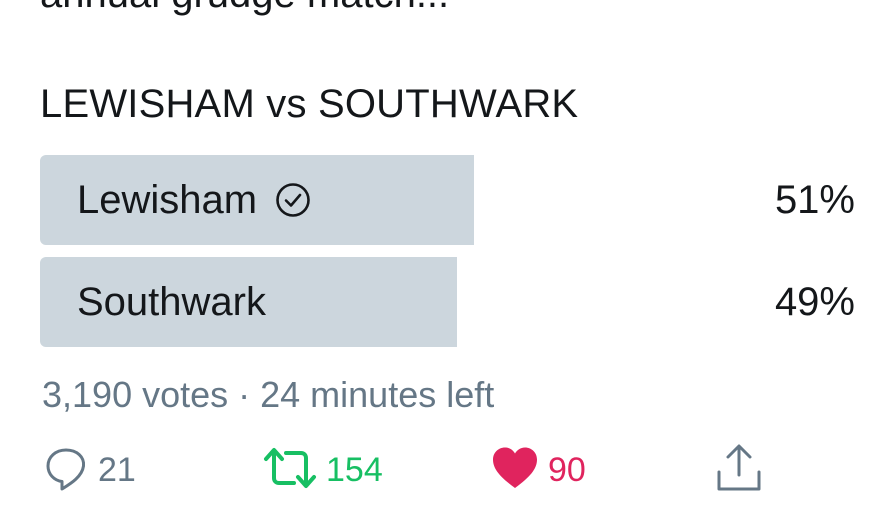 This screenshot has height=505, width=870. I want to click on poll-question: LEWISHAM vs SOUTHWARK, so click(309, 104).